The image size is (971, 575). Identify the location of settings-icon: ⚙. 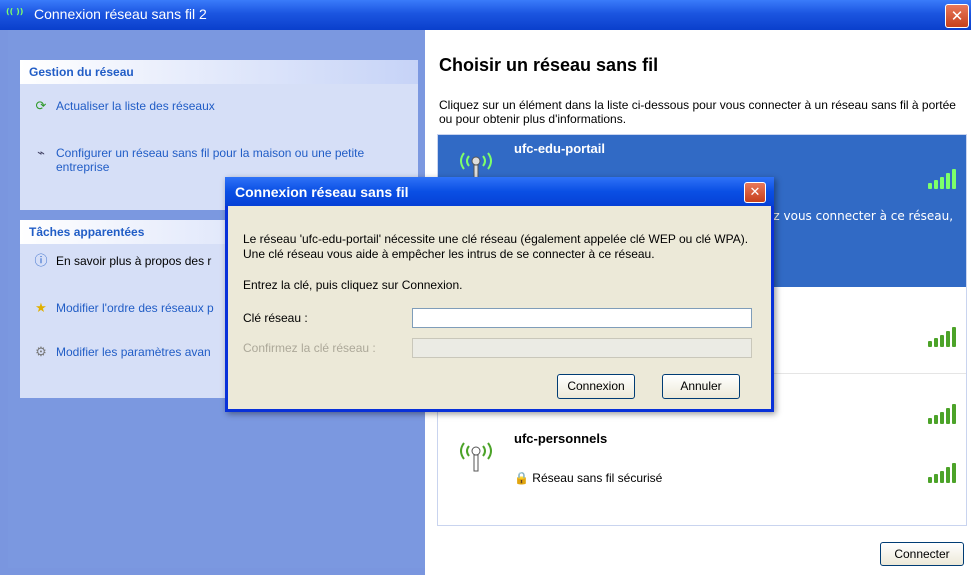
(41, 351).